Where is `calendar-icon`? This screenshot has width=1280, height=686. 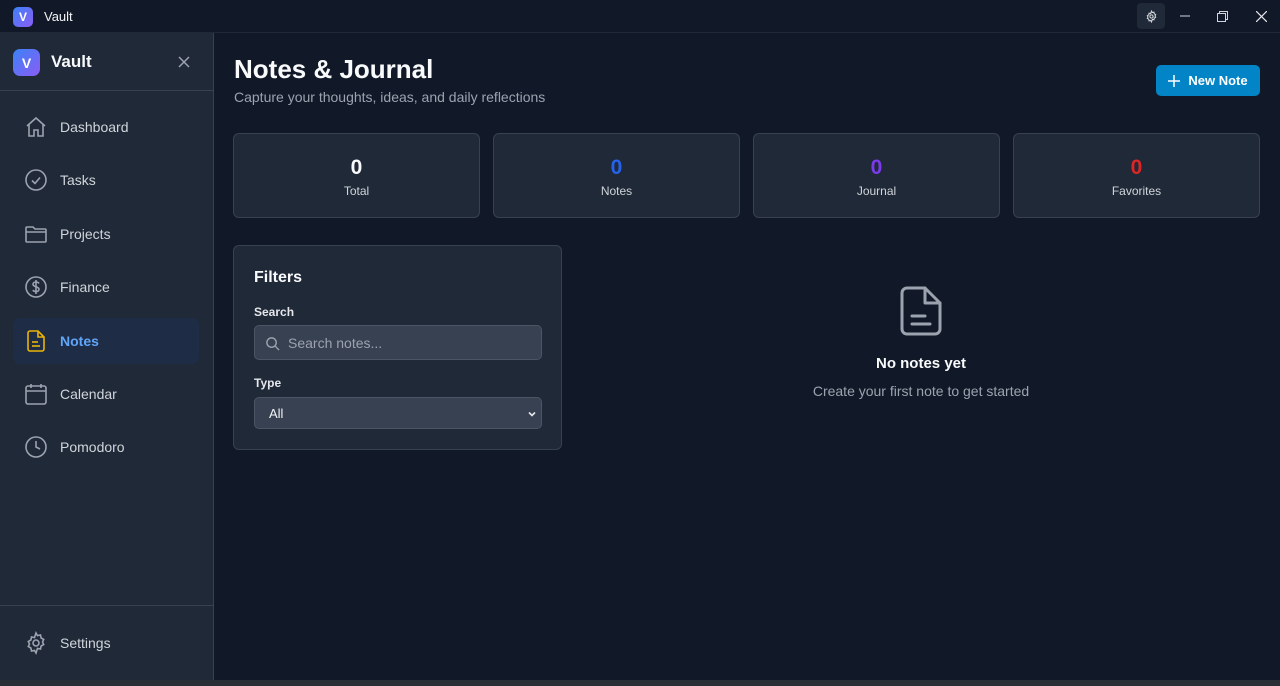
calendar-icon is located at coordinates (36, 394).